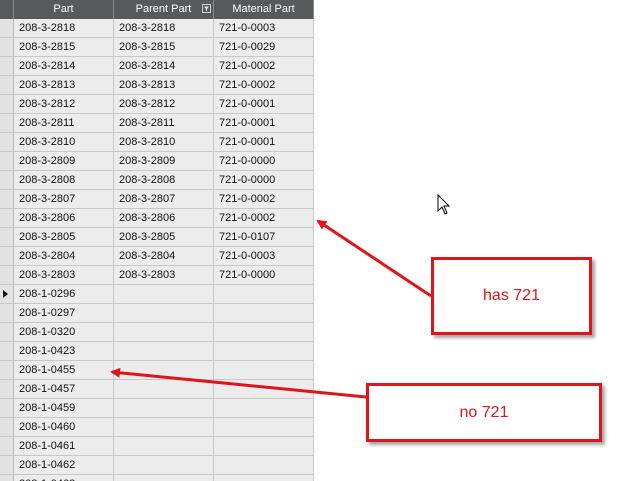 The width and height of the screenshot is (633, 481). I want to click on column-header-part: Part, so click(64, 9).